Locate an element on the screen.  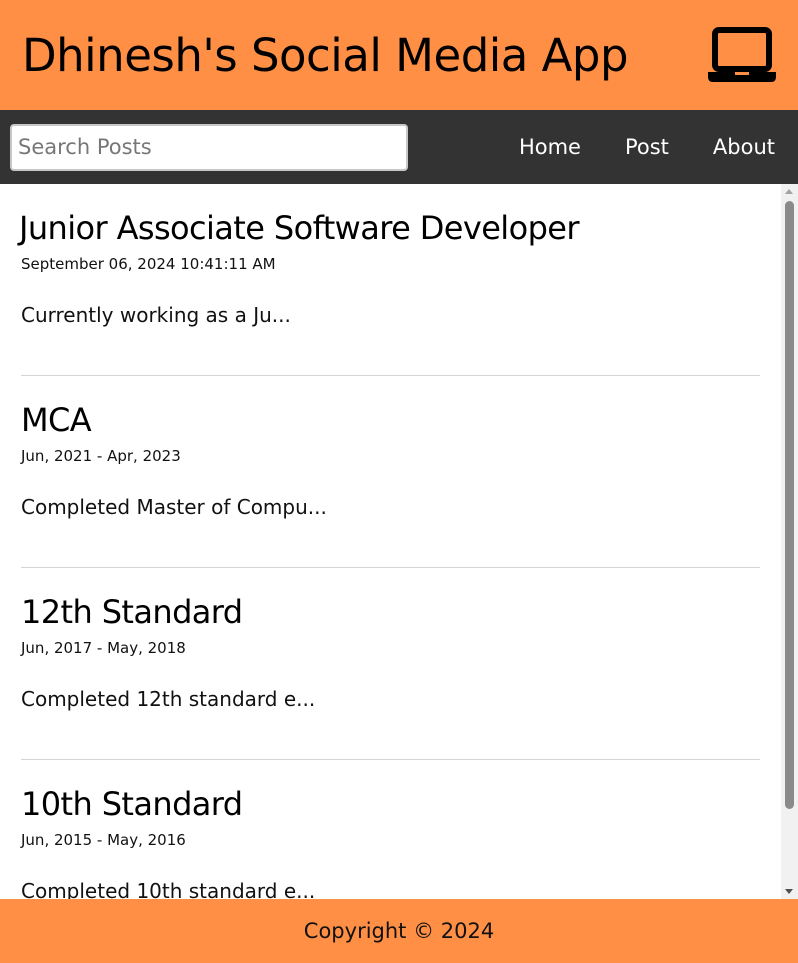
post-title: MCA is located at coordinates (390, 408).